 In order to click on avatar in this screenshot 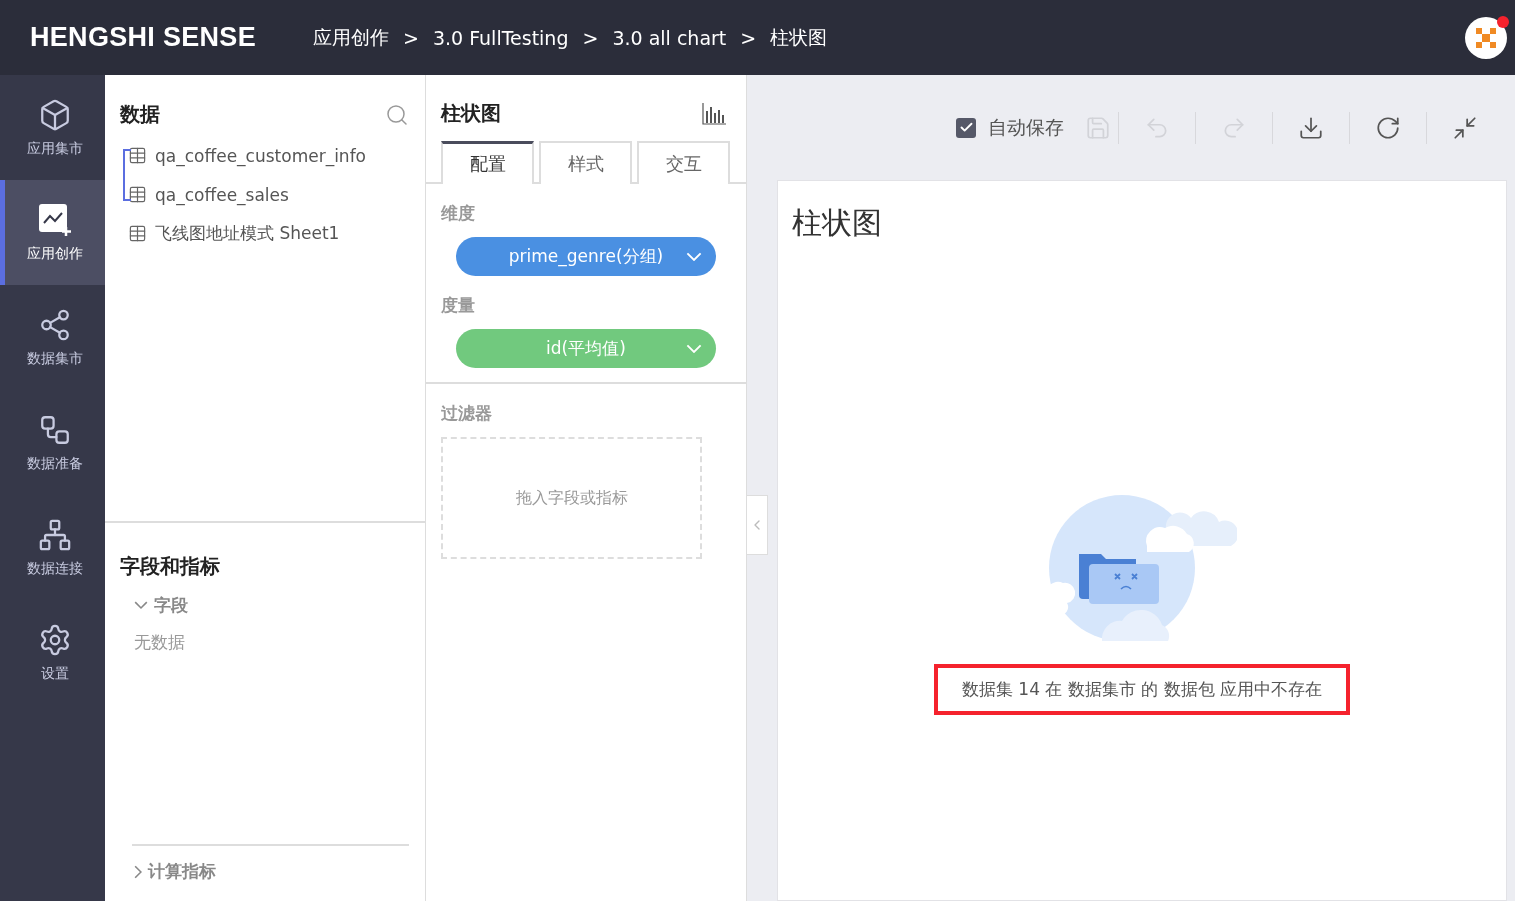, I will do `click(1486, 37)`.